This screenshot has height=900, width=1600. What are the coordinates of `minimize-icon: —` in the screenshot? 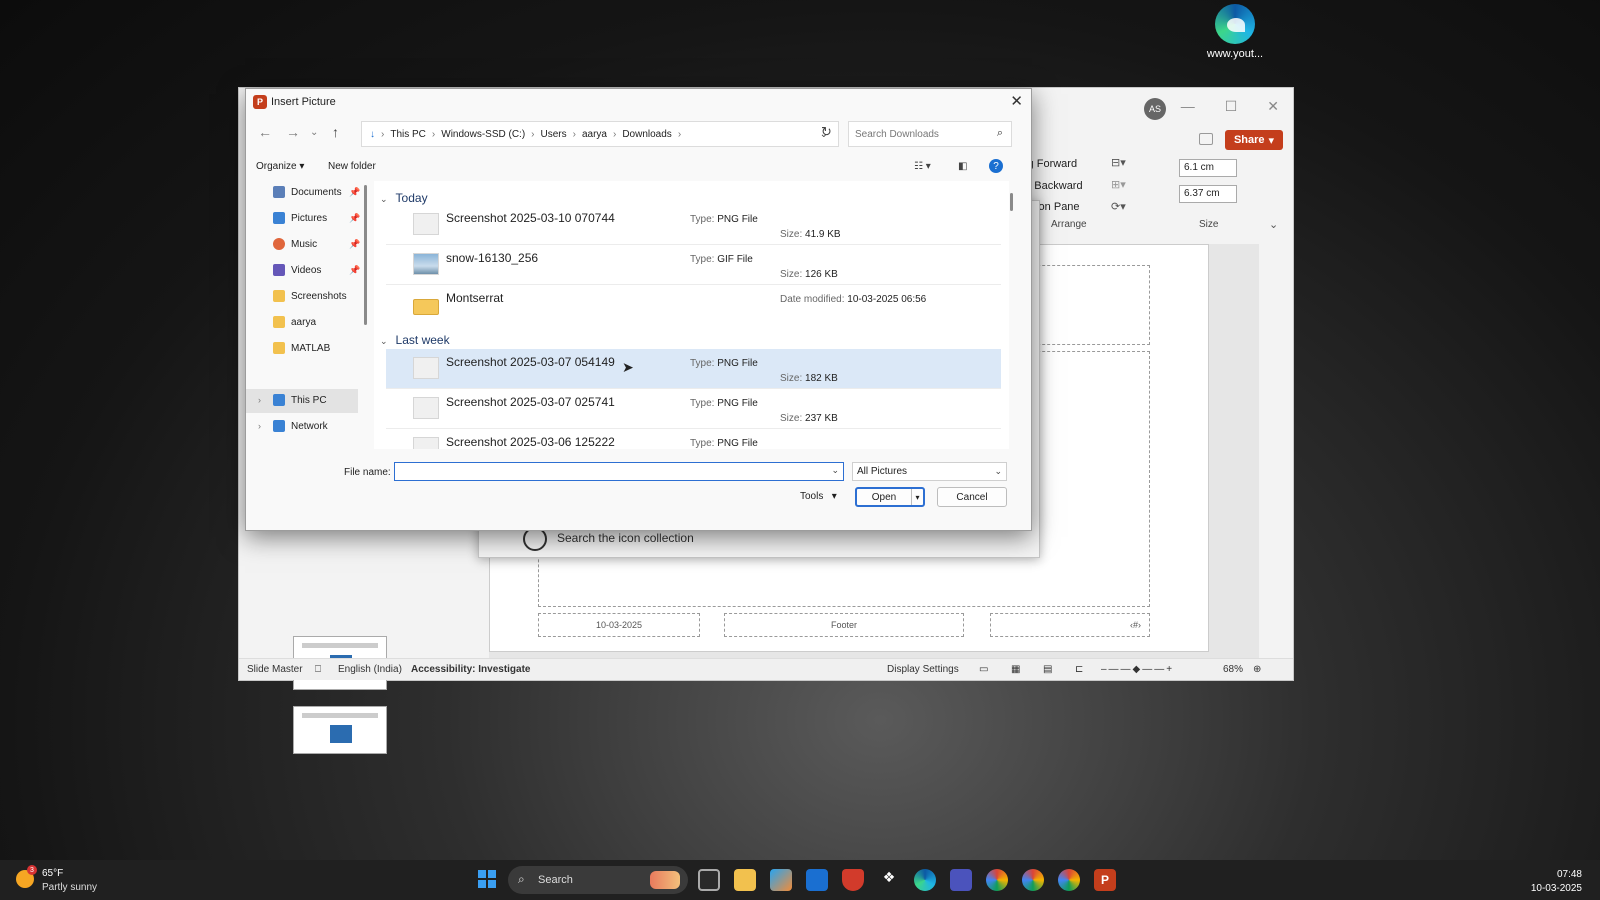 It's located at (1188, 106).